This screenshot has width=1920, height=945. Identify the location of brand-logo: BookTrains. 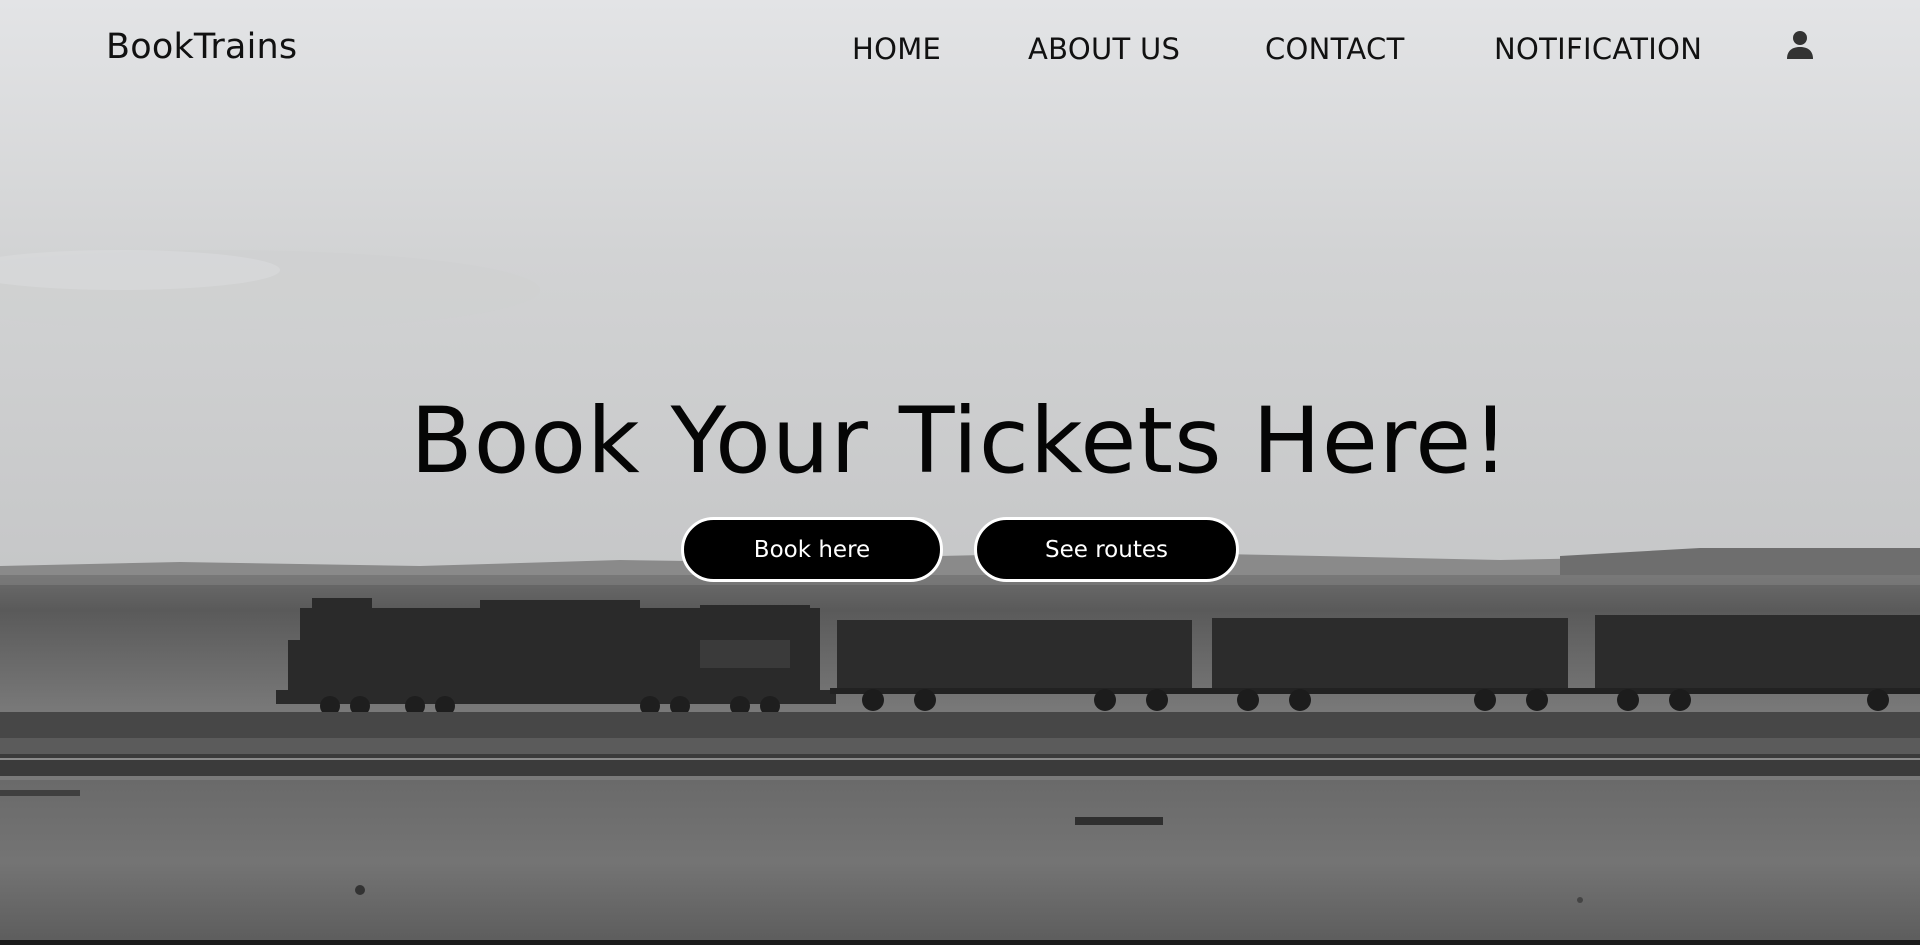
(201, 47).